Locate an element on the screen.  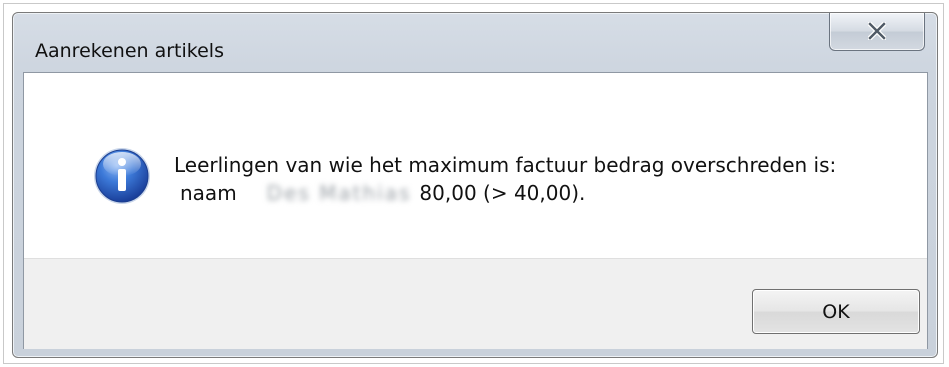
info-icon is located at coordinates (122, 176).